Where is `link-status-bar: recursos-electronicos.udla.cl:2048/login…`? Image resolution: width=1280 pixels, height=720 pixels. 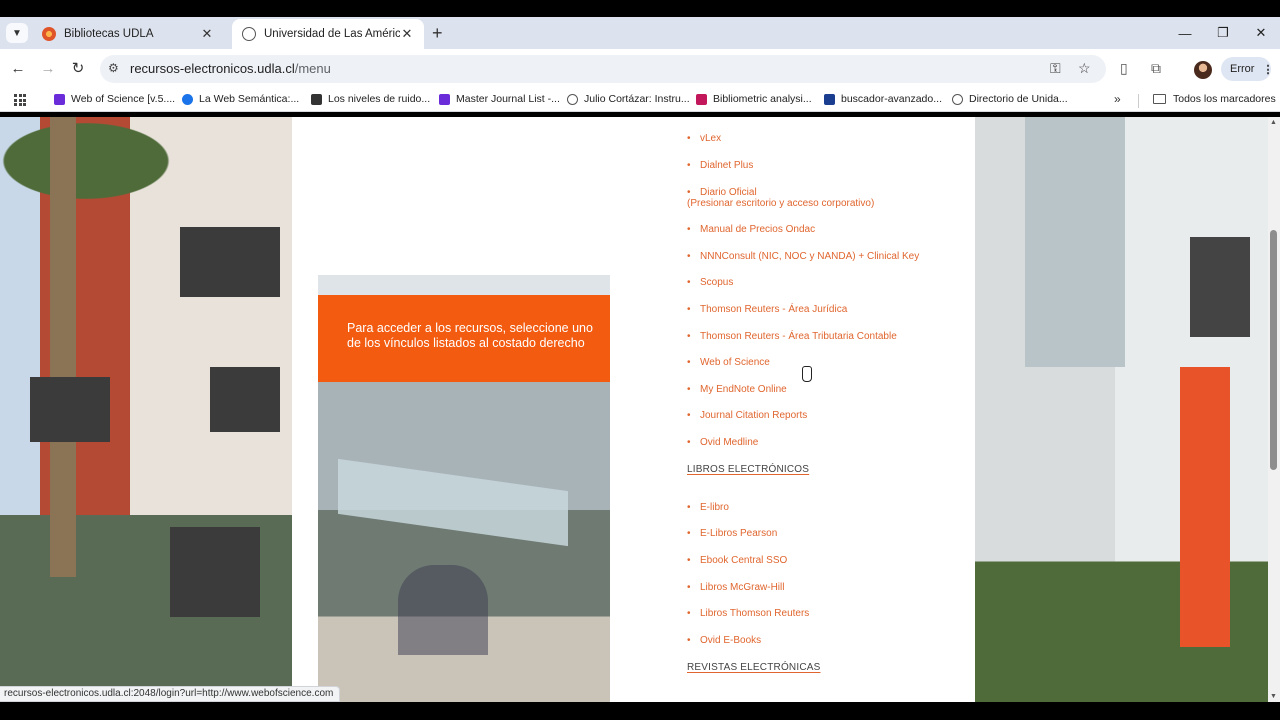
link-status-bar: recursos-electronicos.udla.cl:2048/login… is located at coordinates (170, 694).